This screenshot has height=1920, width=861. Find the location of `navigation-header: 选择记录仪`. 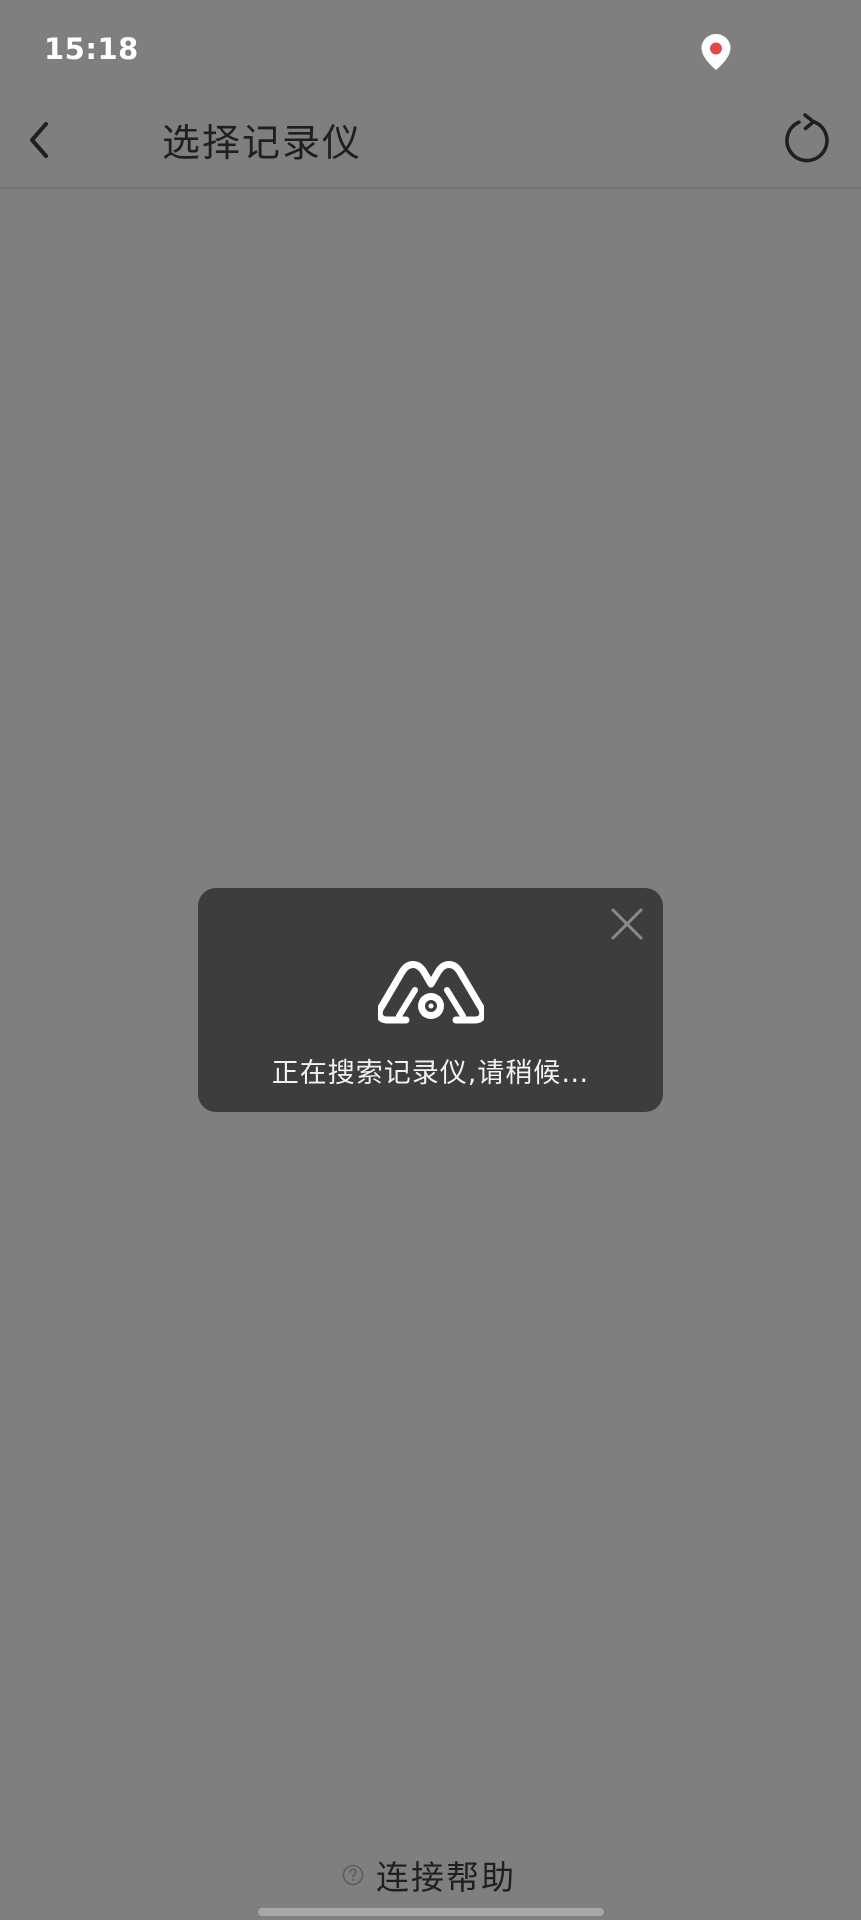

navigation-header: 选择记录仪 is located at coordinates (430, 144).